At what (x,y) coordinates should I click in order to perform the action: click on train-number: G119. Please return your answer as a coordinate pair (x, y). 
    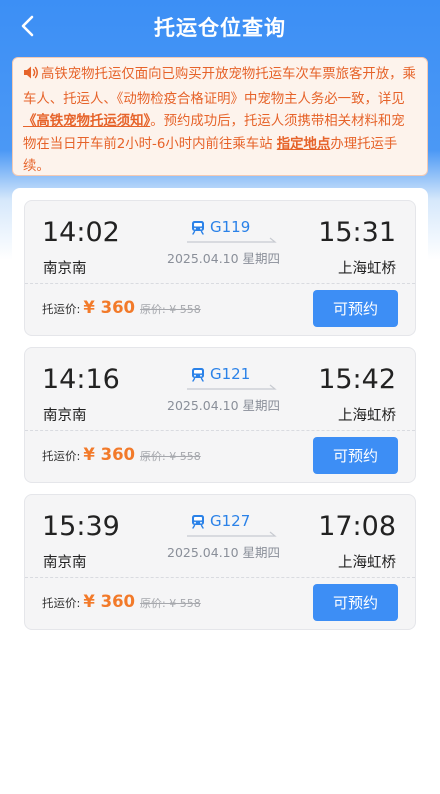
    Looking at the image, I should click on (224, 227).